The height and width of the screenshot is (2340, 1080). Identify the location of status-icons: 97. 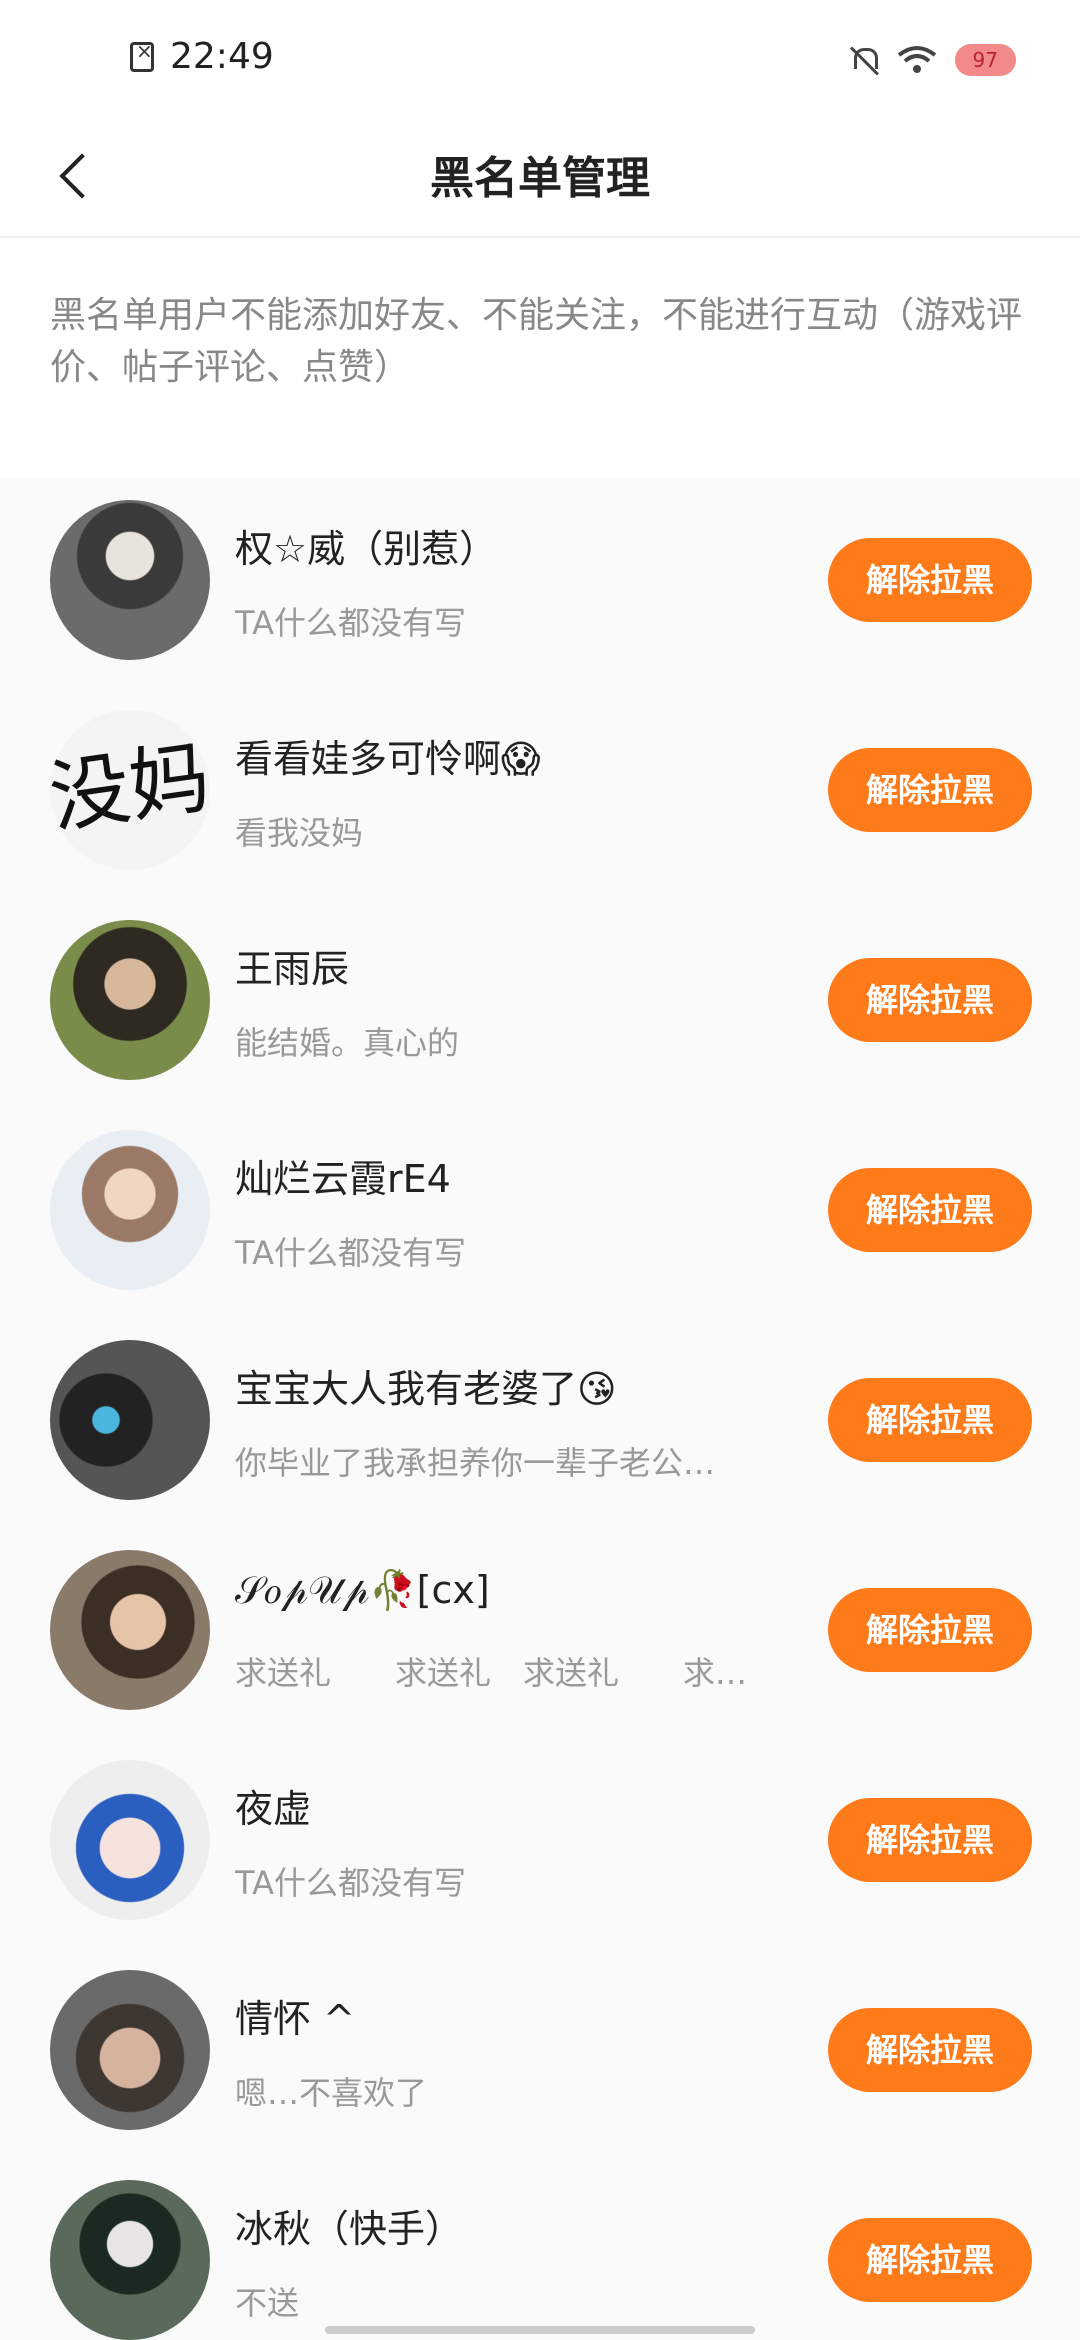
(932, 60).